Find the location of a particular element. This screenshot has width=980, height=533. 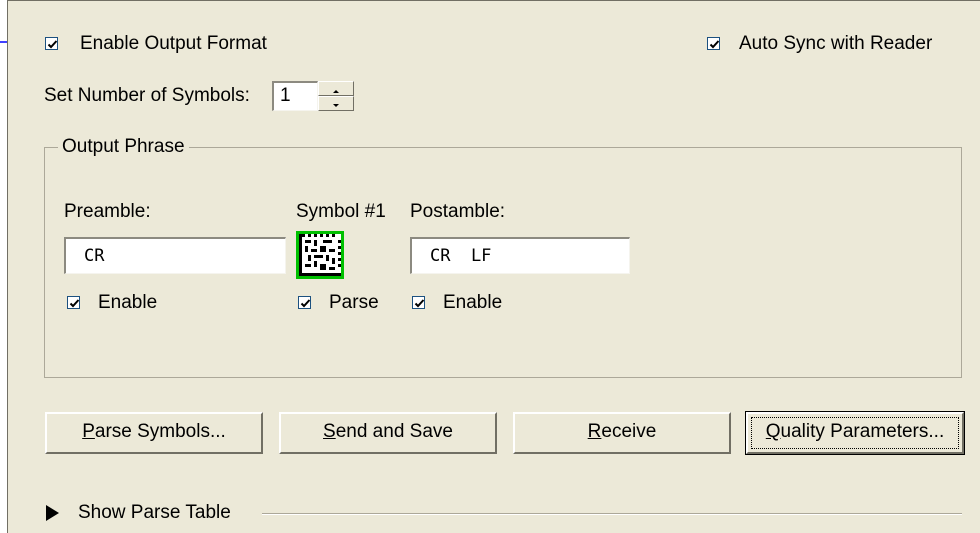

preamble-input: CR is located at coordinates (175, 255).